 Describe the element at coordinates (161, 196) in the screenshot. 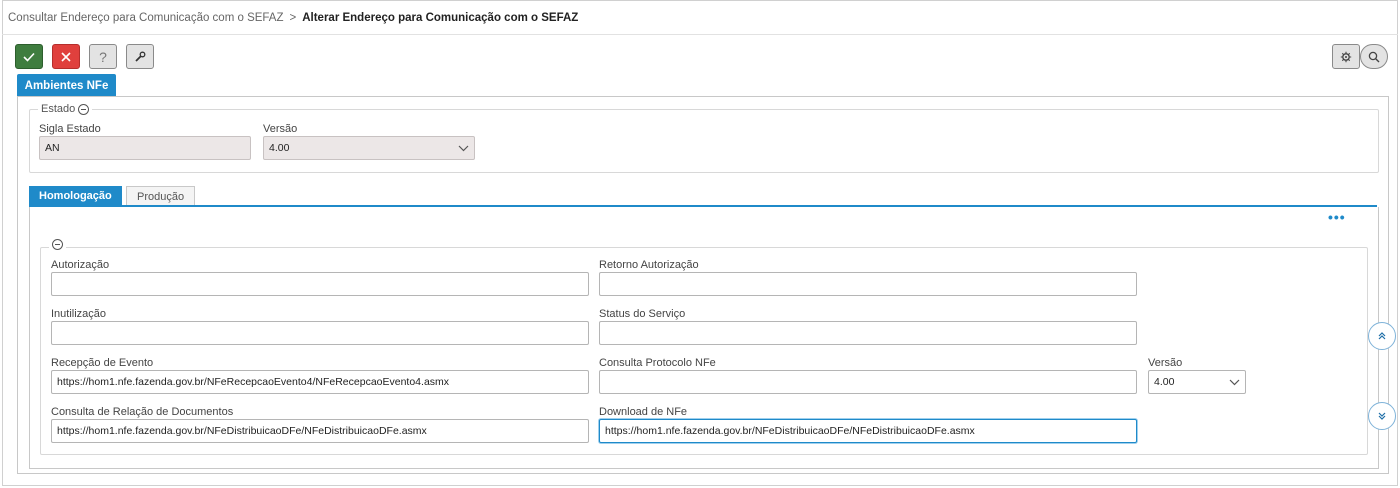

I see `tab-producao: Produção` at that location.